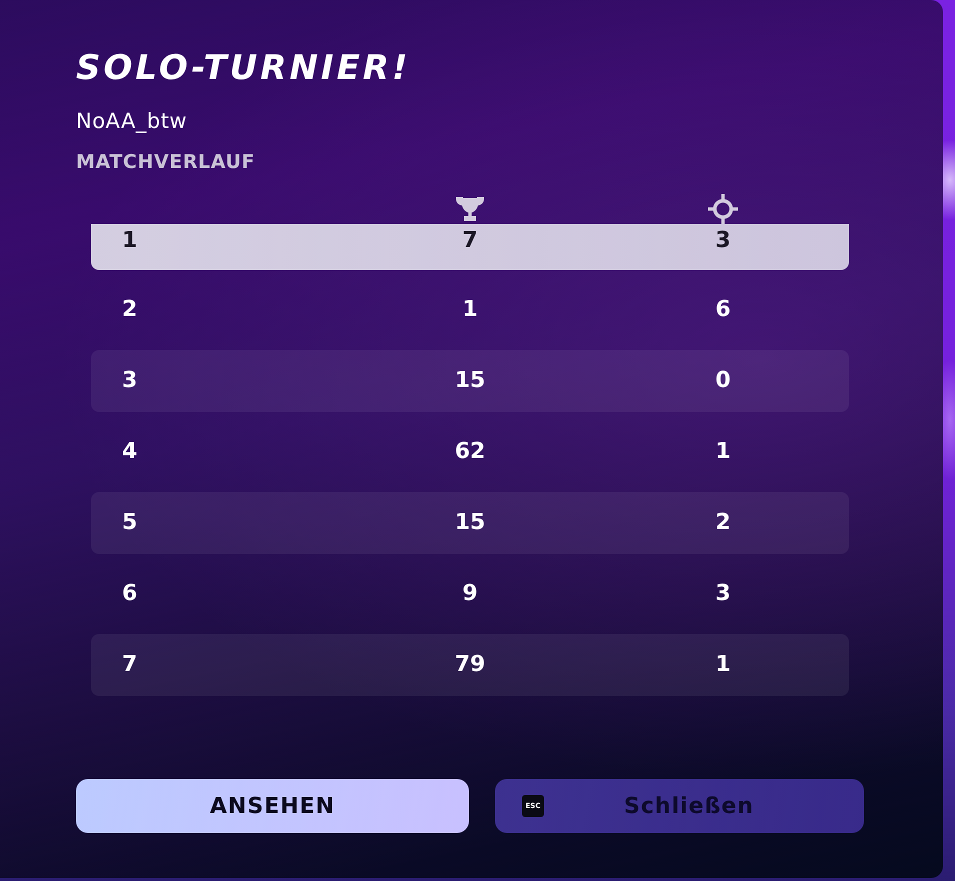 This screenshot has height=881, width=955. What do you see at coordinates (132, 121) in the screenshot?
I see `player-name: NoAA_btw` at bounding box center [132, 121].